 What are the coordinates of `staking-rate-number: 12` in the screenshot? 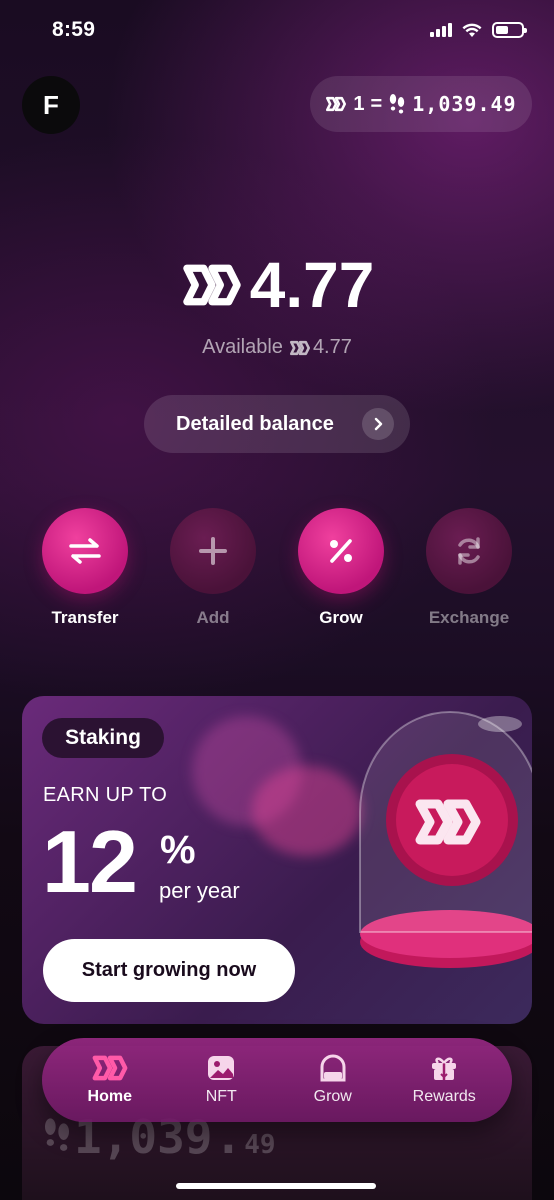 It's located at (90, 861).